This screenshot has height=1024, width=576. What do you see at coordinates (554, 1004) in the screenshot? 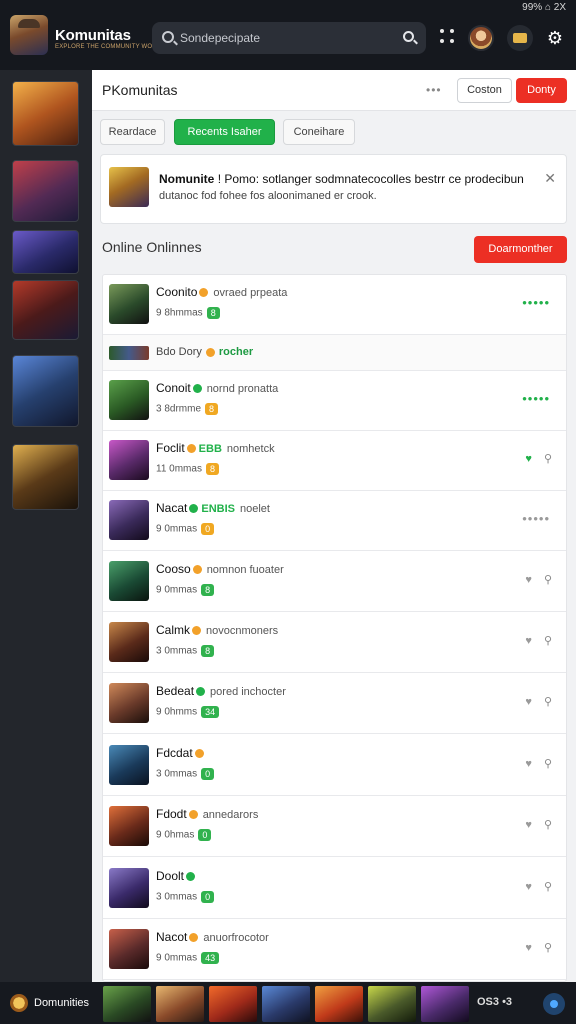
I see `chat-icon` at bounding box center [554, 1004].